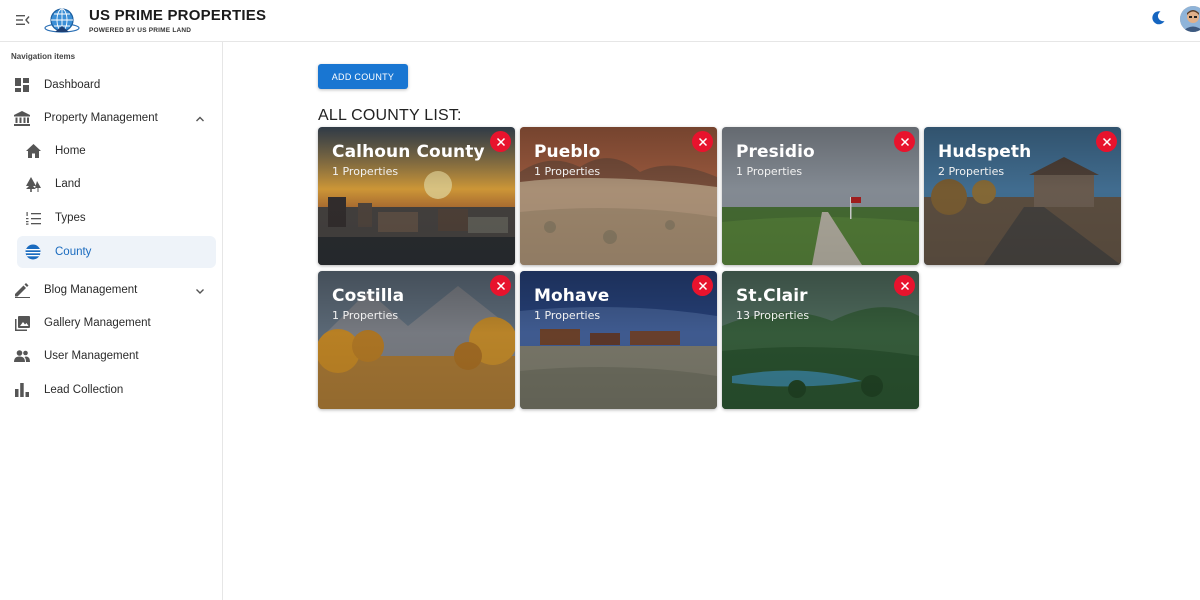 The height and width of the screenshot is (600, 1200). Describe the element at coordinates (33, 151) in the screenshot. I see `home-icon` at that location.